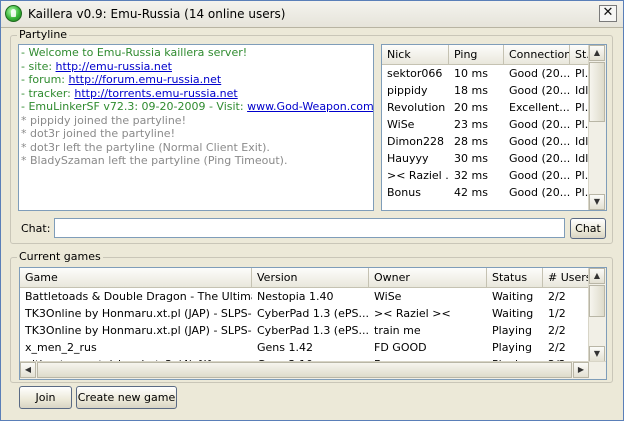 This screenshot has height=421, width=624. Describe the element at coordinates (471, 192) in the screenshot. I see `table-cell: 42 ms` at that location.